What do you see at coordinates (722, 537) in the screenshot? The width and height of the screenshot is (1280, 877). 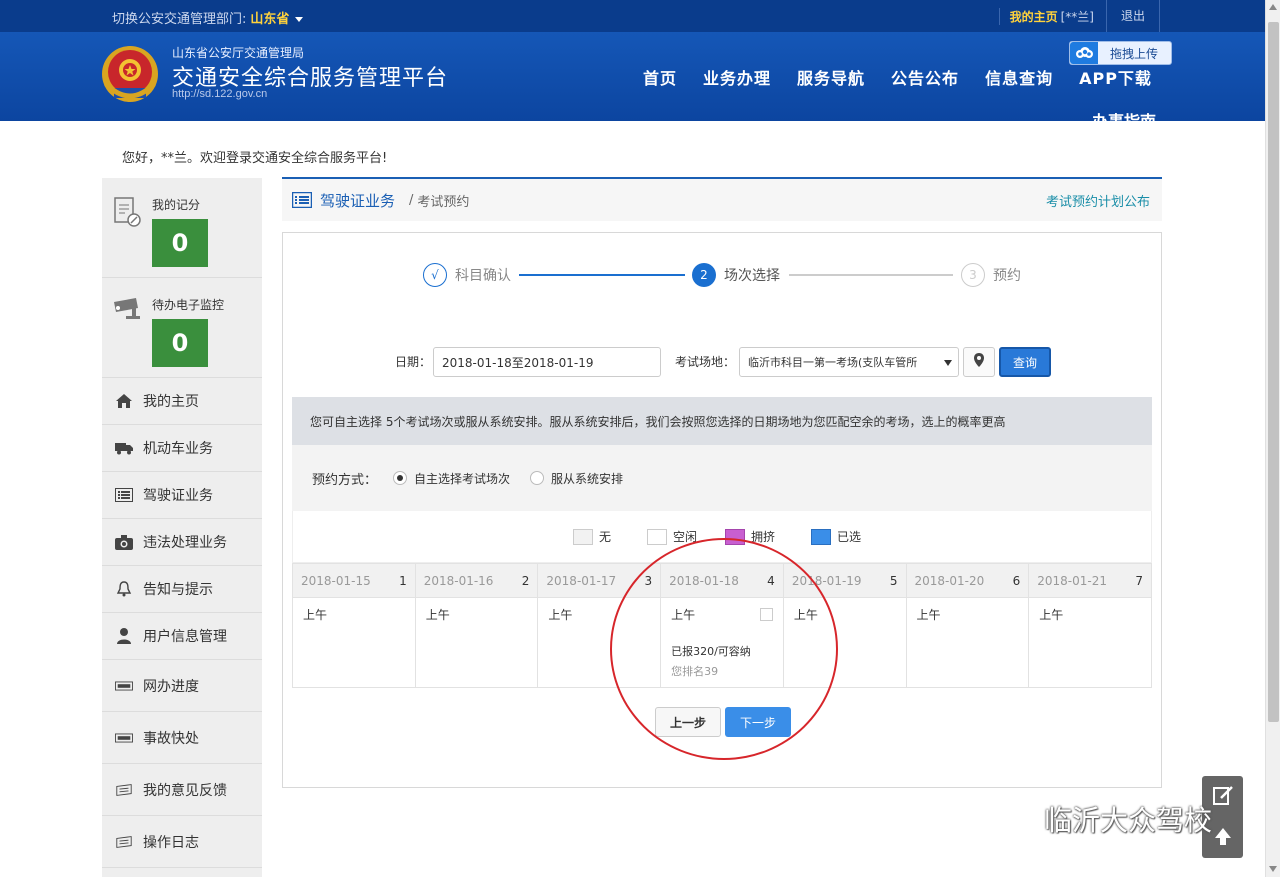 I see `availability-legend: 无 空闲 拥挤 已选` at bounding box center [722, 537].